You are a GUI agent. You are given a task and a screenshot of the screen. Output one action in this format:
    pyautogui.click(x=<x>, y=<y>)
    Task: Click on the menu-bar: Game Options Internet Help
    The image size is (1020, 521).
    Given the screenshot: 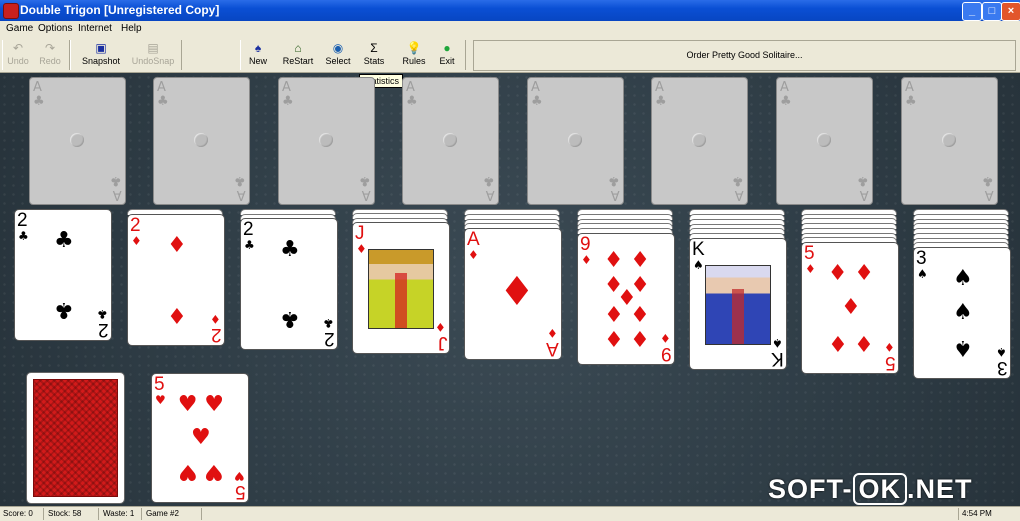 What is the action you would take?
    pyautogui.click(x=510, y=30)
    